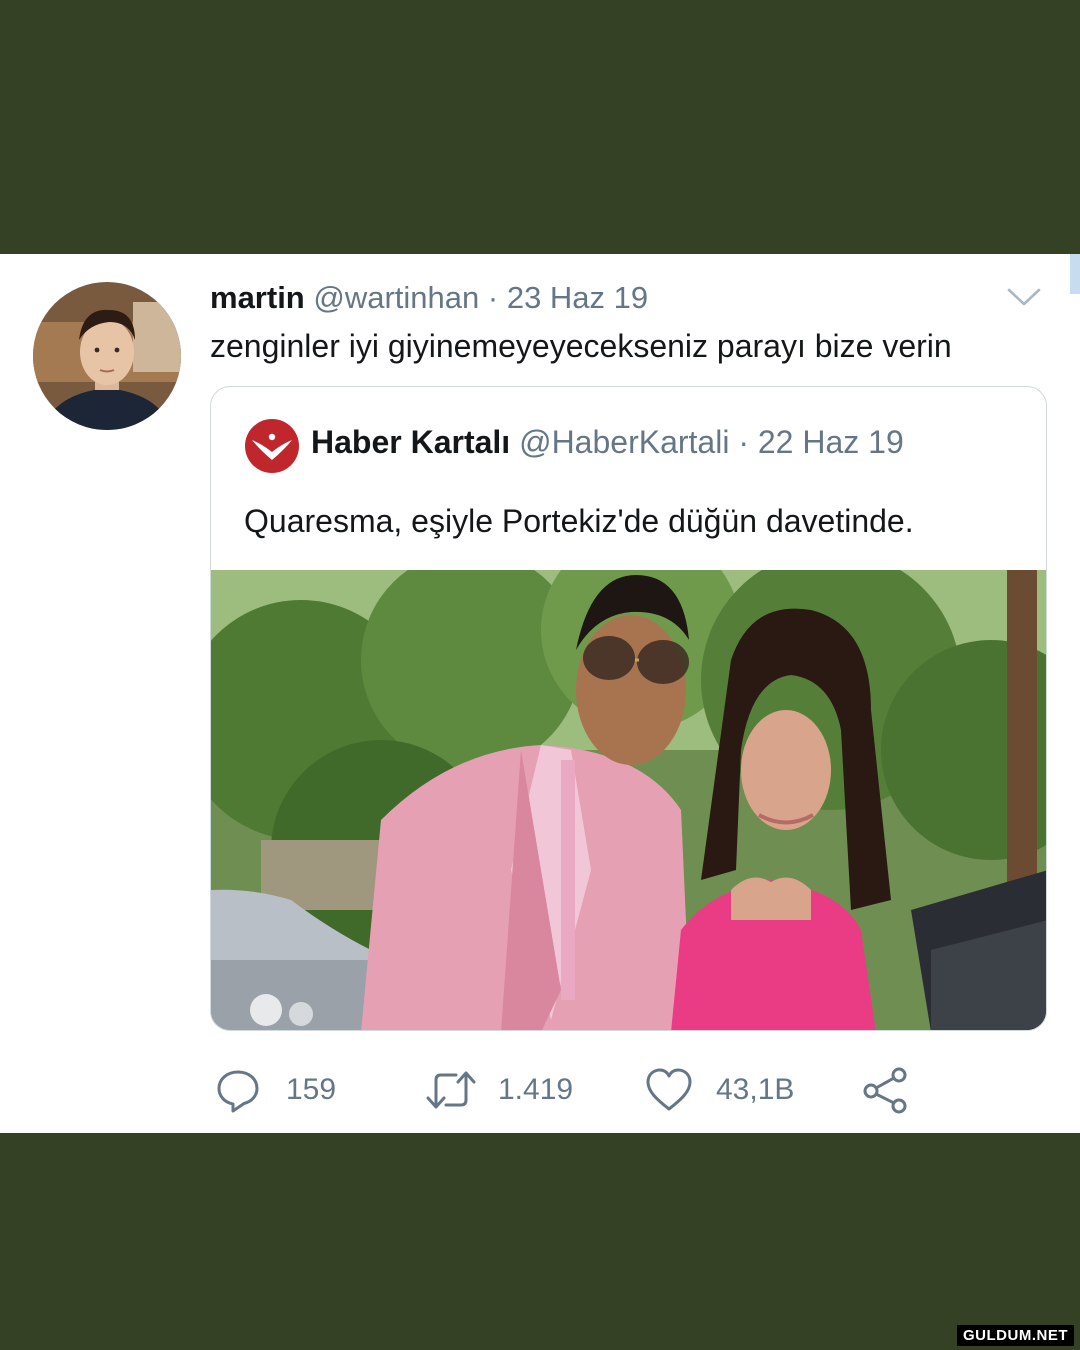 Image resolution: width=1080 pixels, height=1350 pixels. Describe the element at coordinates (257, 297) in the screenshot. I see `display-name: martin` at that location.